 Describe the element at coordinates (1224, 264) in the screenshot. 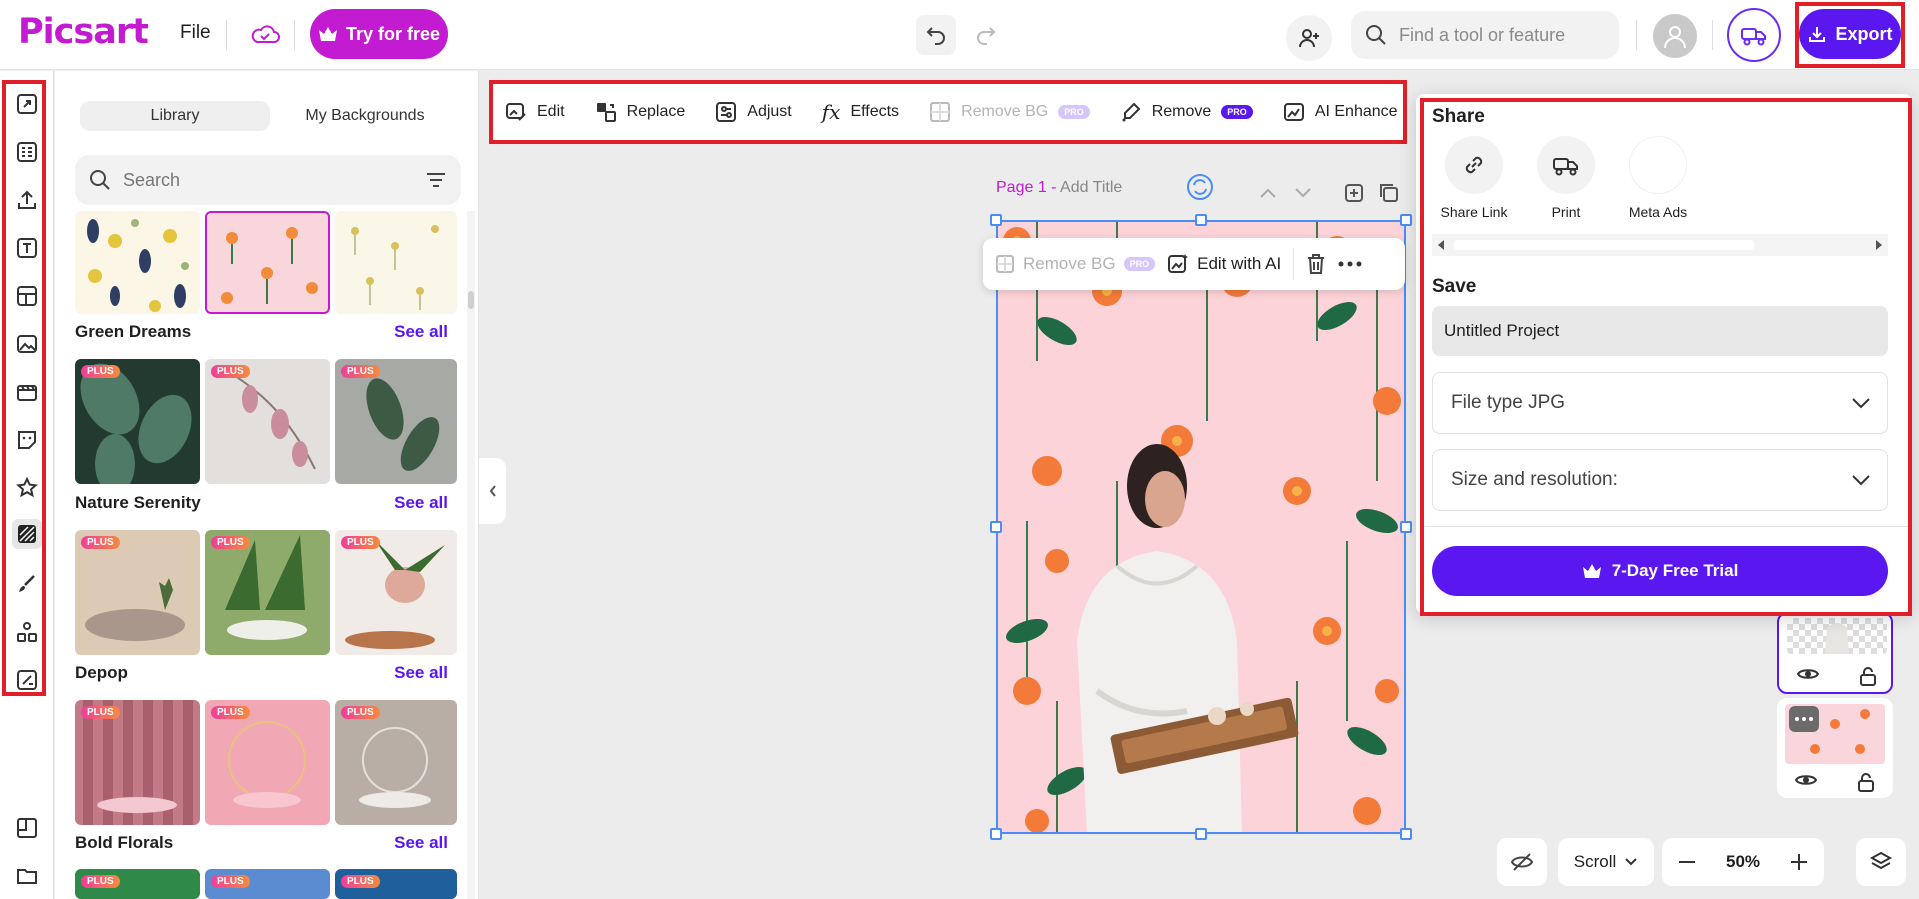

I see `context-edit-with-ai: Edit with AI` at that location.